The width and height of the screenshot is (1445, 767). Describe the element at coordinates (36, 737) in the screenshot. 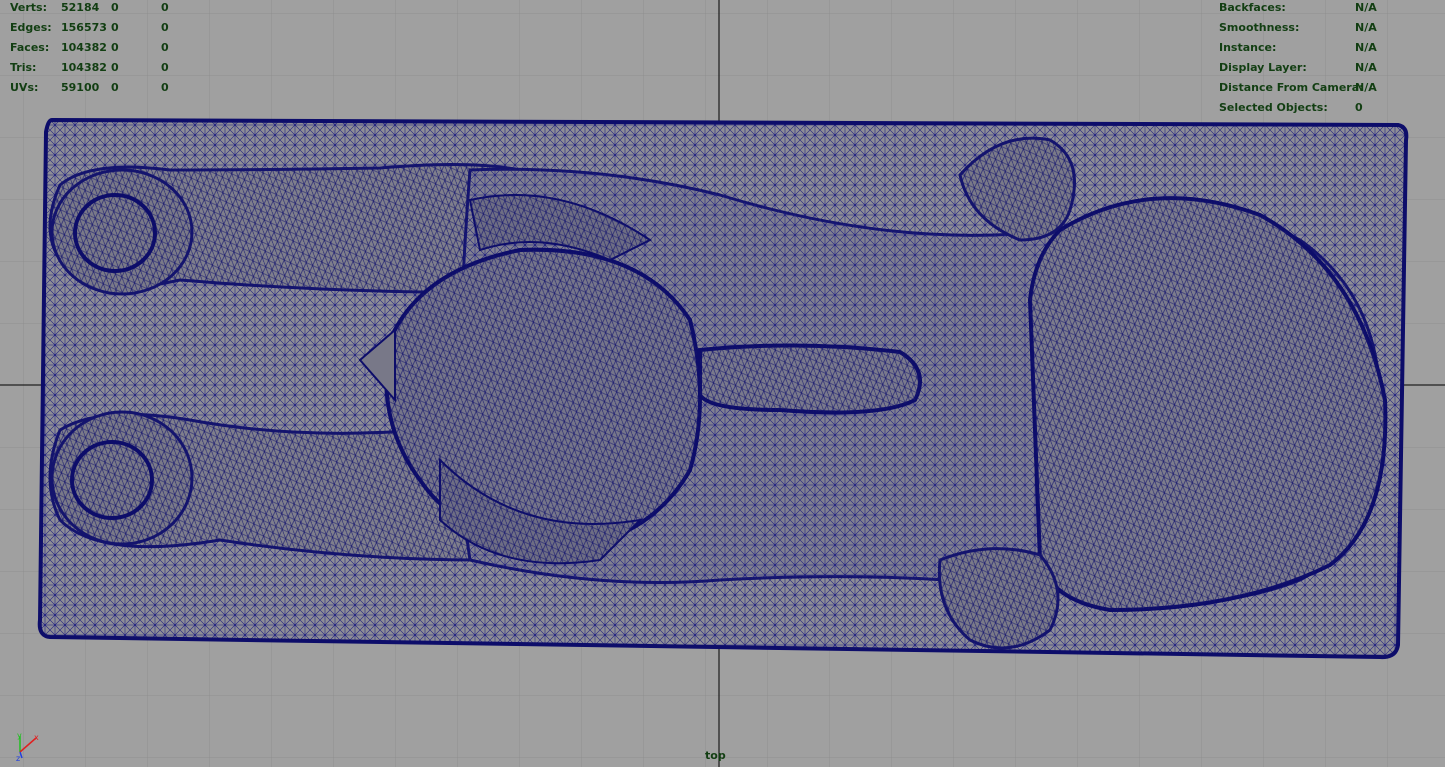

I see `axis-x-label: x` at that location.